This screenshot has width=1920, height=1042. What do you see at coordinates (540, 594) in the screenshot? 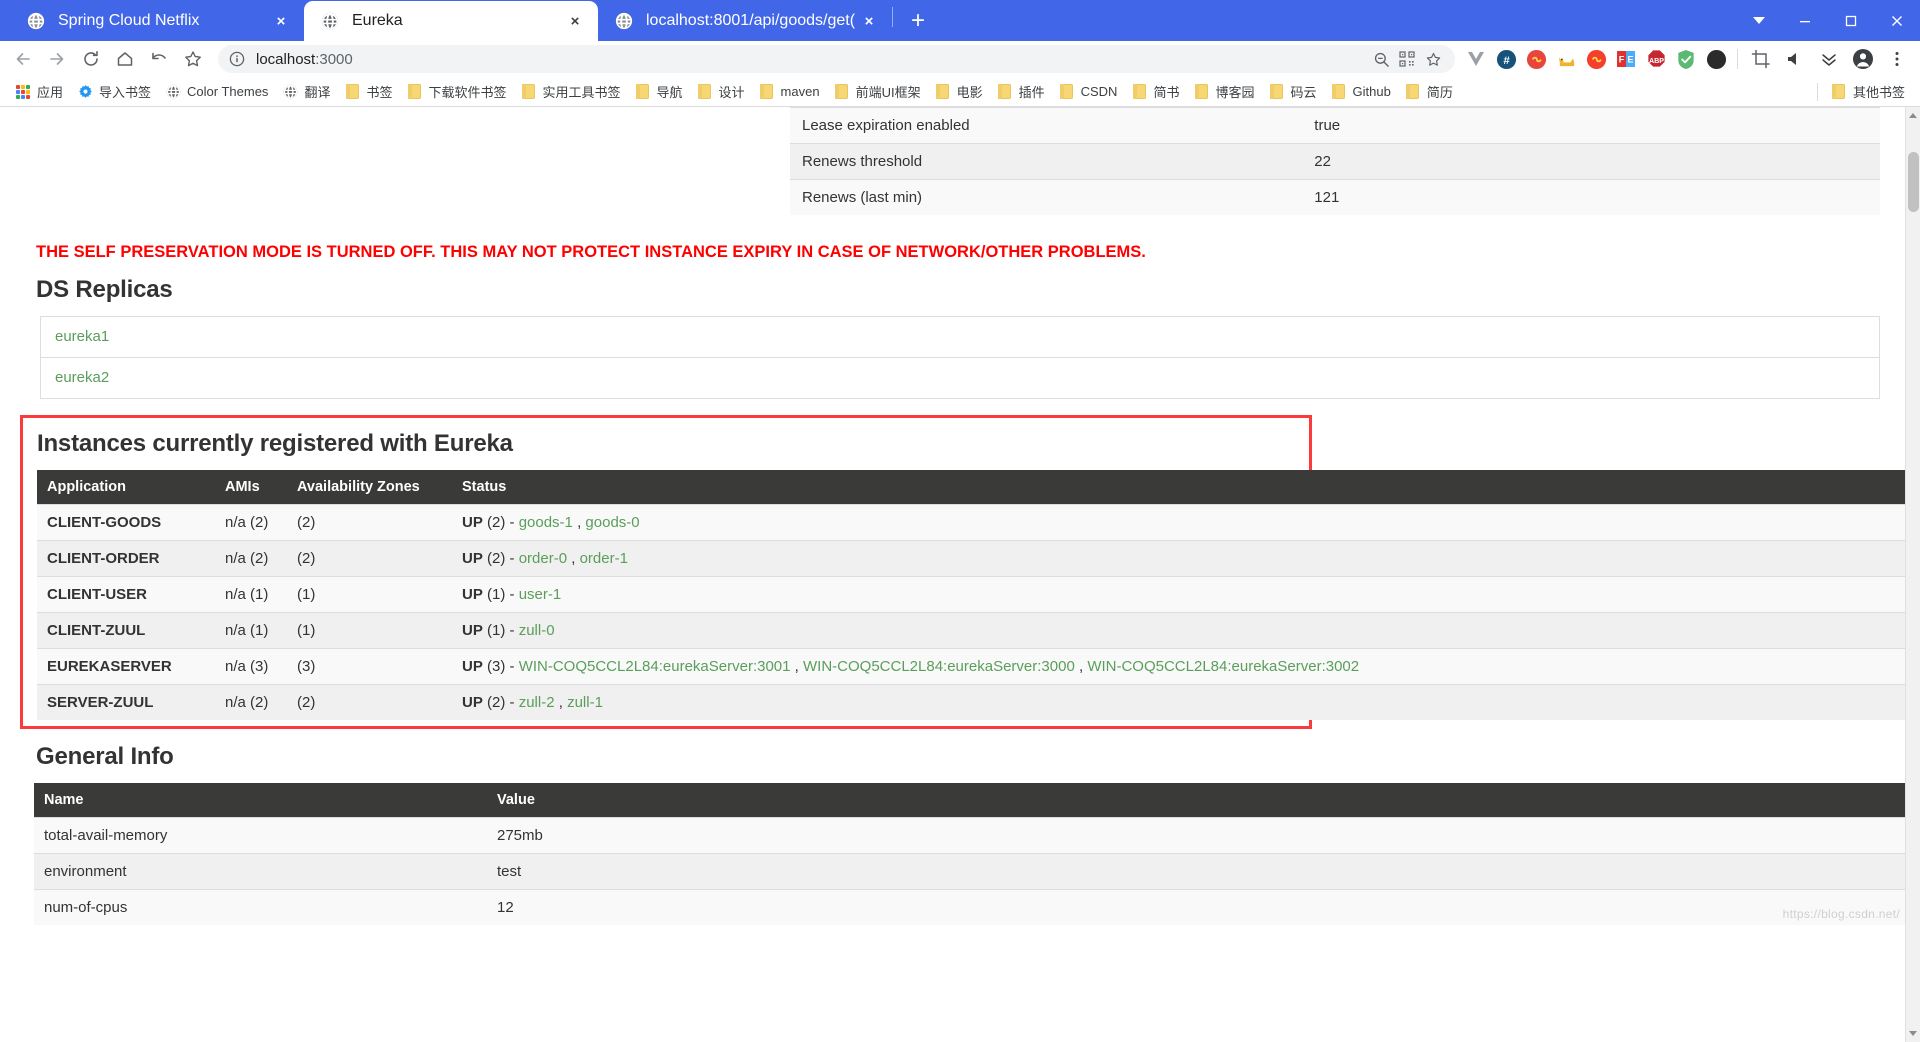
I see `instance-link: user-1` at bounding box center [540, 594].